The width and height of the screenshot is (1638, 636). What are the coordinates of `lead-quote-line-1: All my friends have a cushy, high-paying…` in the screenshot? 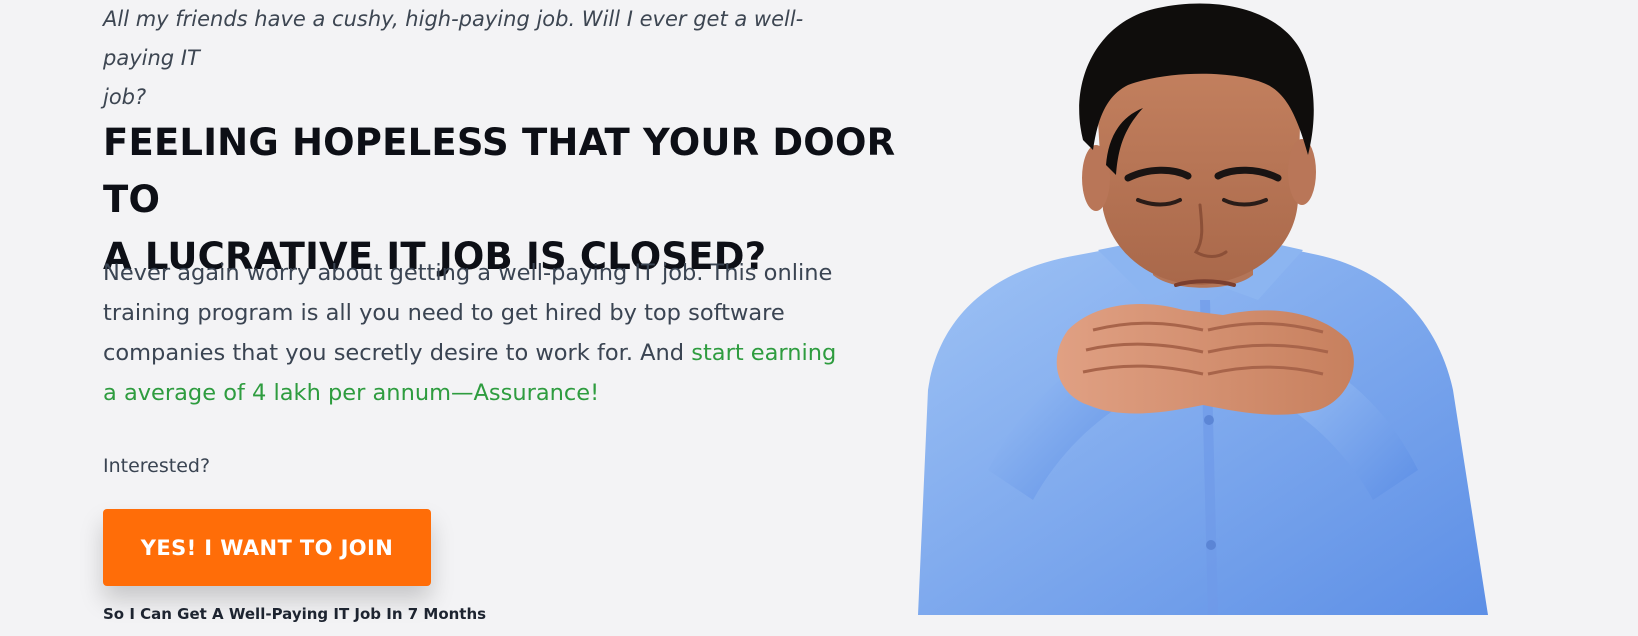 It's located at (453, 38).